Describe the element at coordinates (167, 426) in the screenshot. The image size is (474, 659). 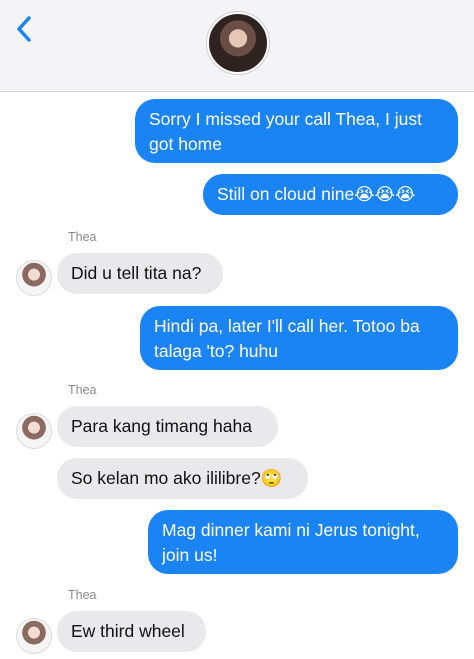
I see `message-in-2: Para kang timang haha` at that location.